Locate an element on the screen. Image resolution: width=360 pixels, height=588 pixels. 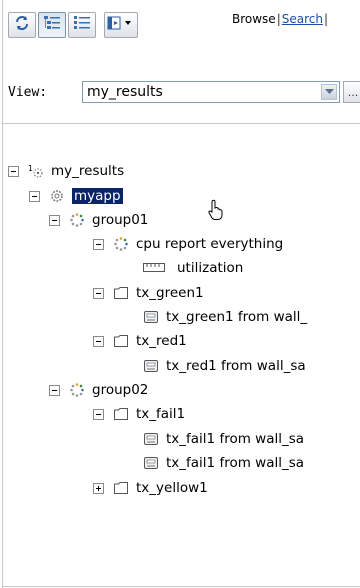
navigation-links: Browse|Search| is located at coordinates (280, 19).